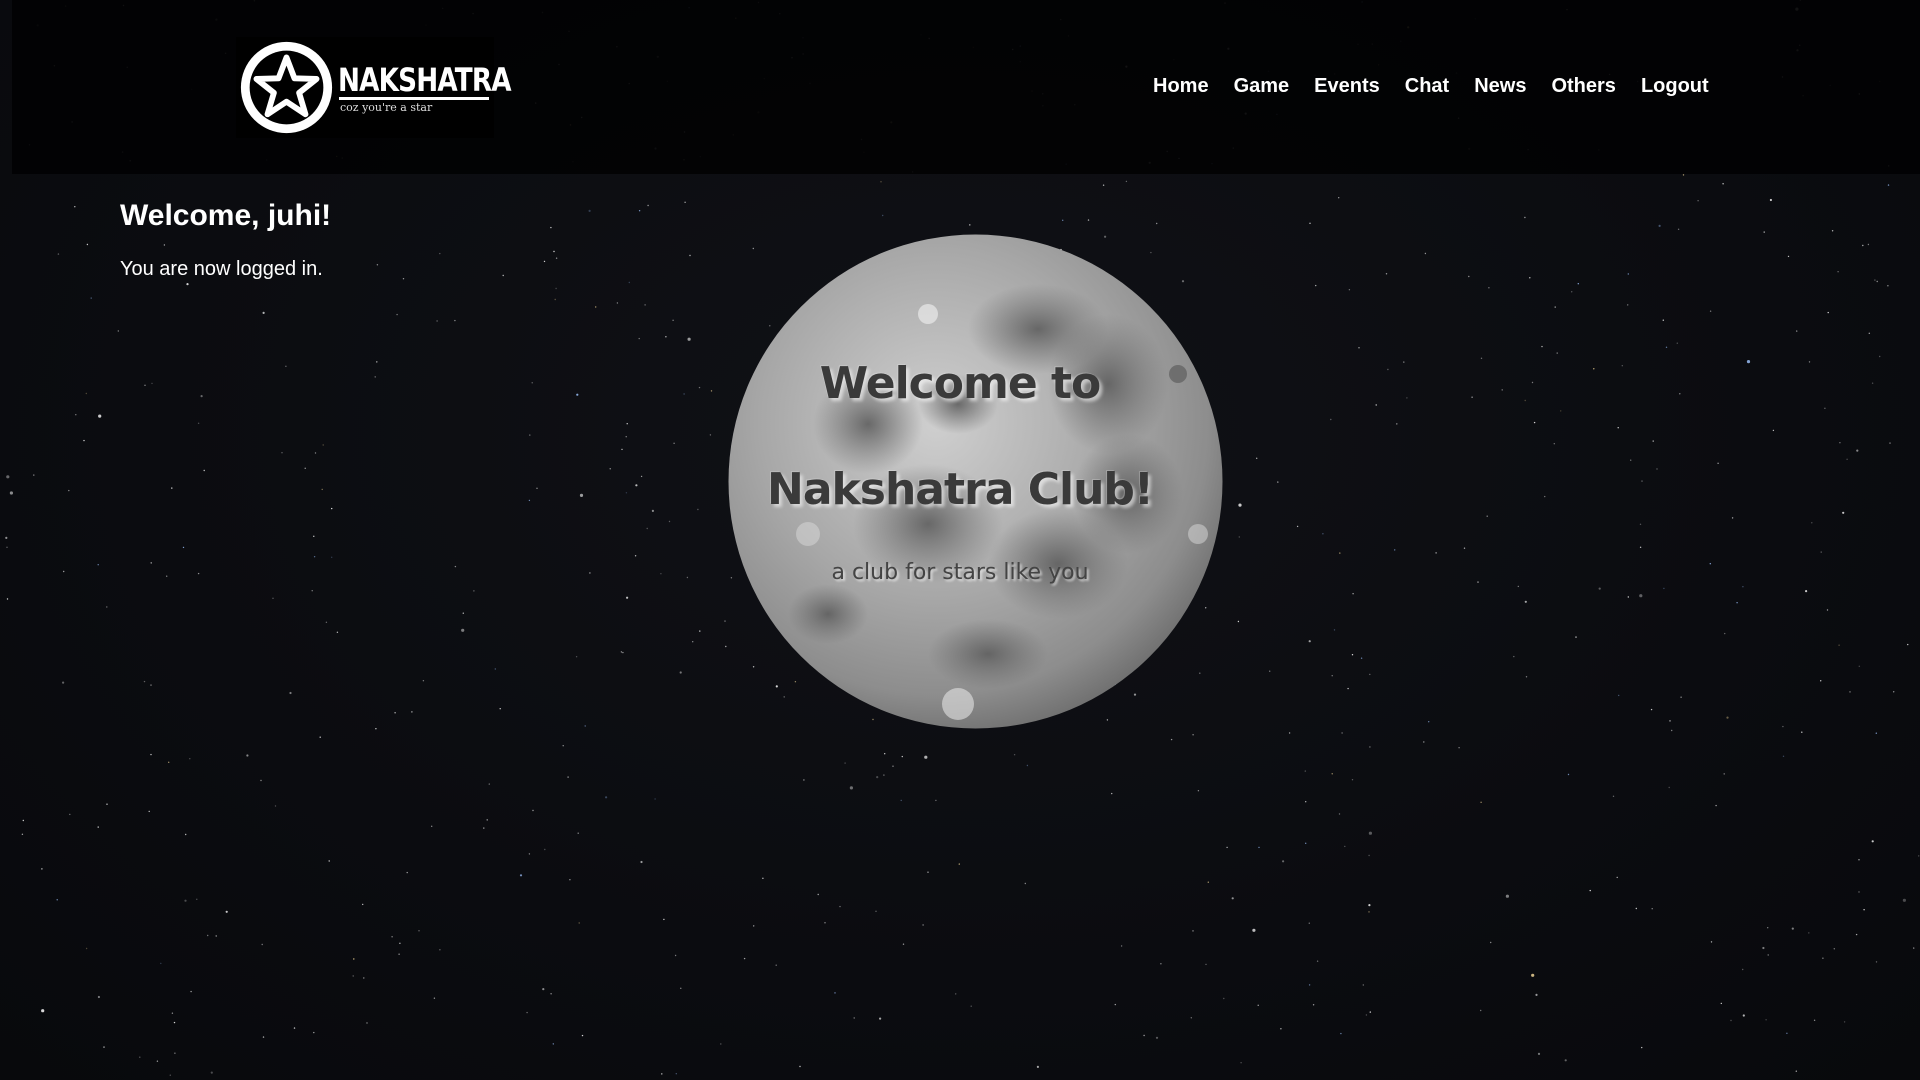 This screenshot has width=1920, height=1080. What do you see at coordinates (960, 383) in the screenshot?
I see `hero-title-line1: Welcome to` at bounding box center [960, 383].